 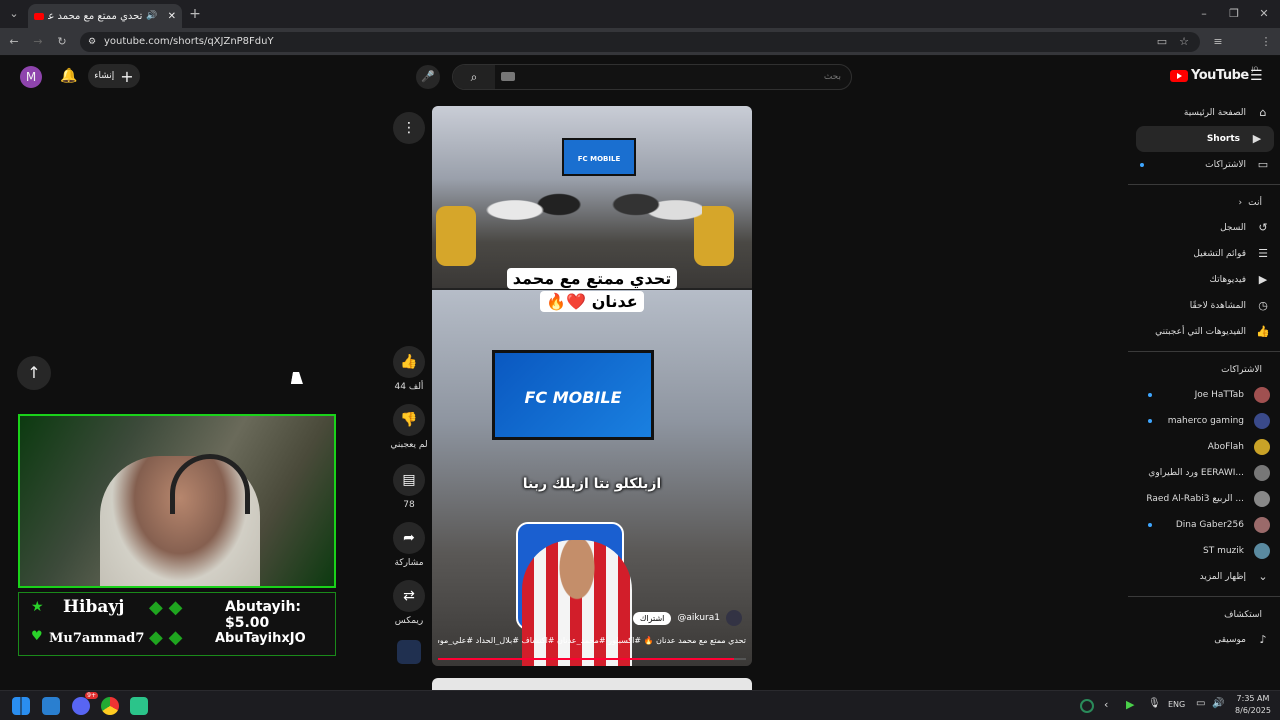 What do you see at coordinates (1223, 139) in the screenshot?
I see `sidebar-item-label: Shorts` at bounding box center [1223, 139].